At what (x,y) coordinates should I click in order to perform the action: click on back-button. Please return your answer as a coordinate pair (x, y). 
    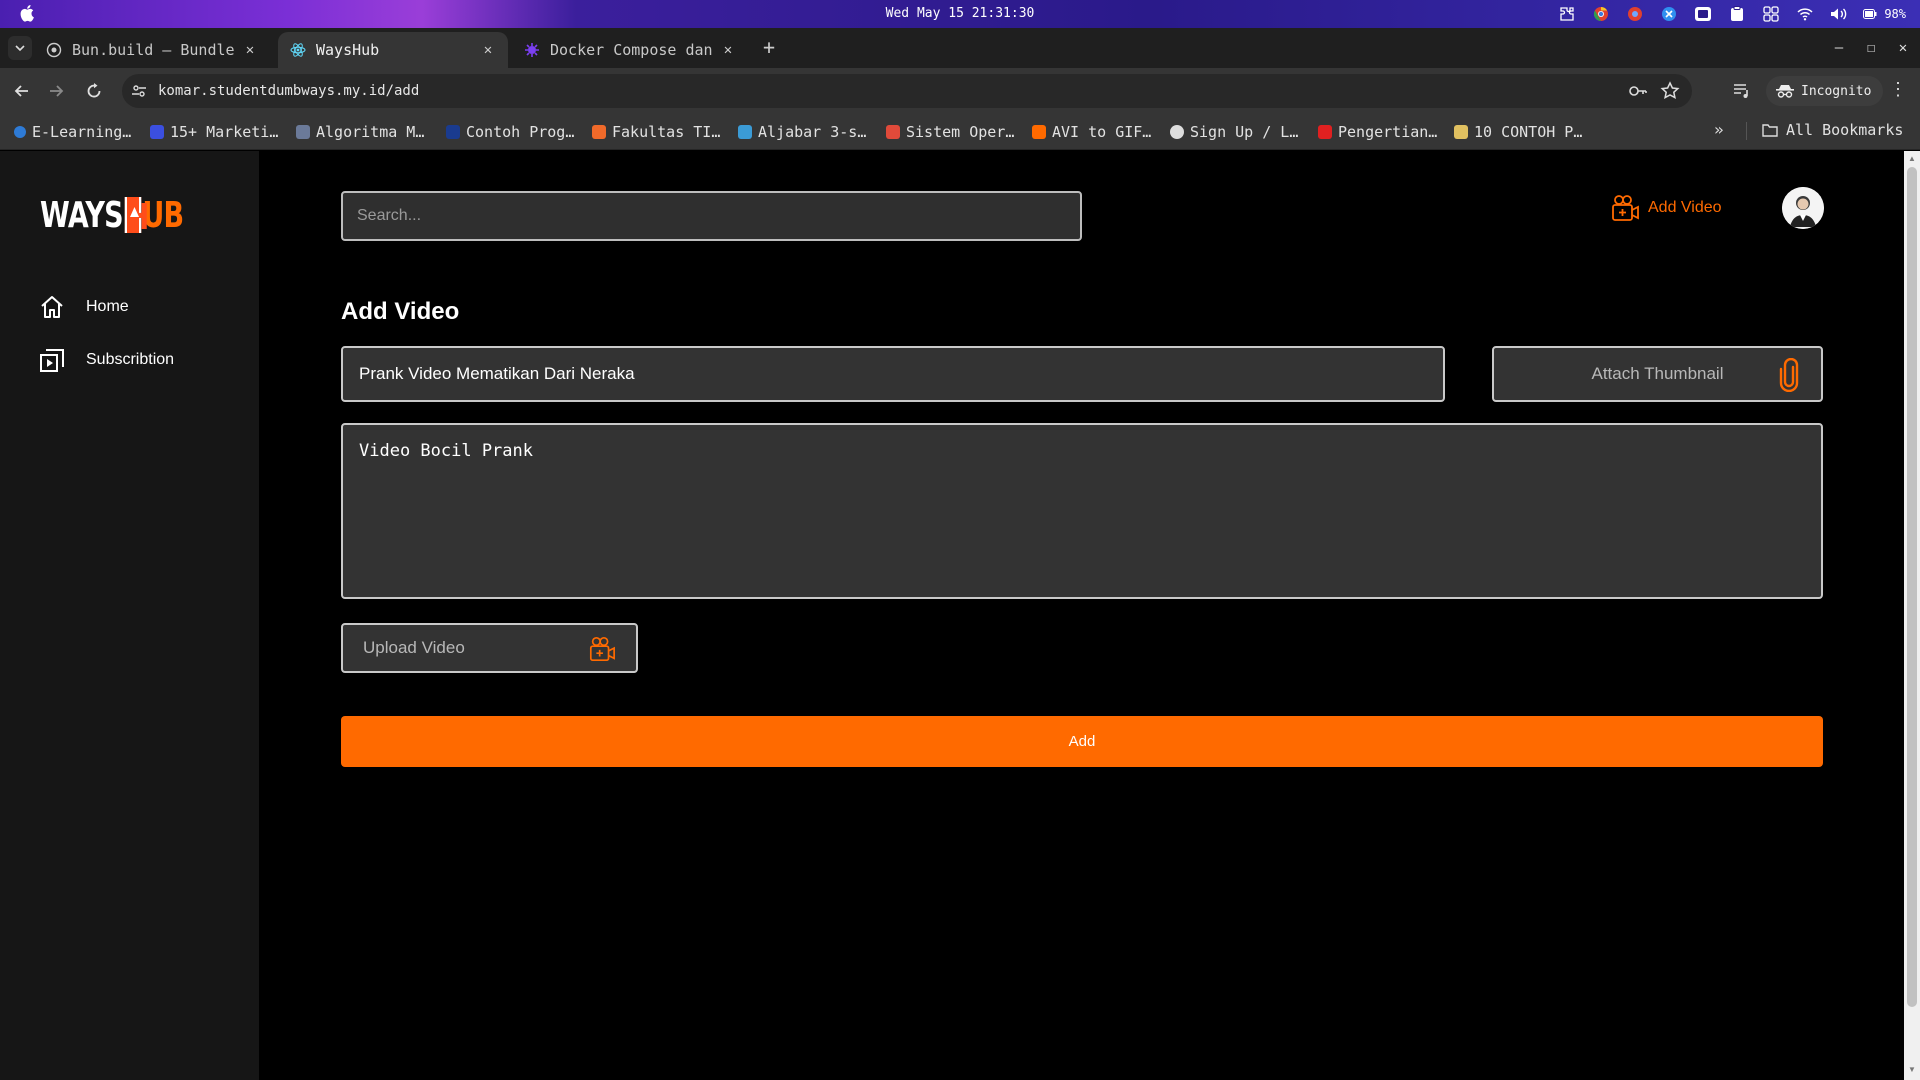
    Looking at the image, I should click on (22, 91).